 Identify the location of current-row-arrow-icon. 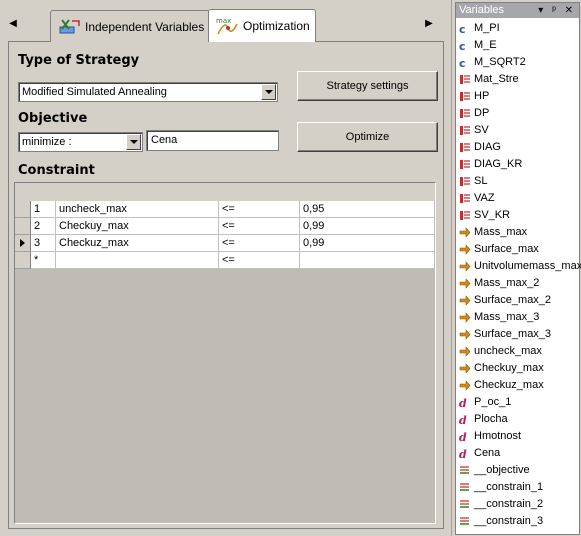
(22, 243).